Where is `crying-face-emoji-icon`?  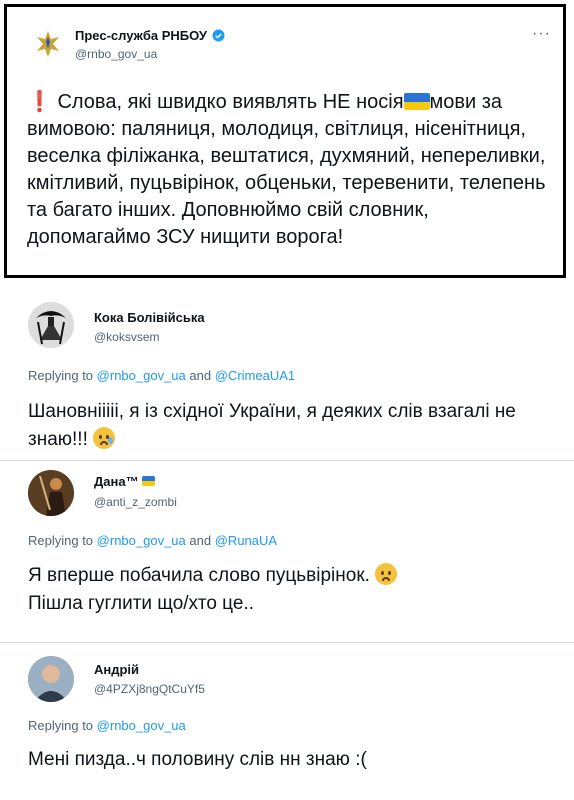 crying-face-emoji-icon is located at coordinates (104, 438).